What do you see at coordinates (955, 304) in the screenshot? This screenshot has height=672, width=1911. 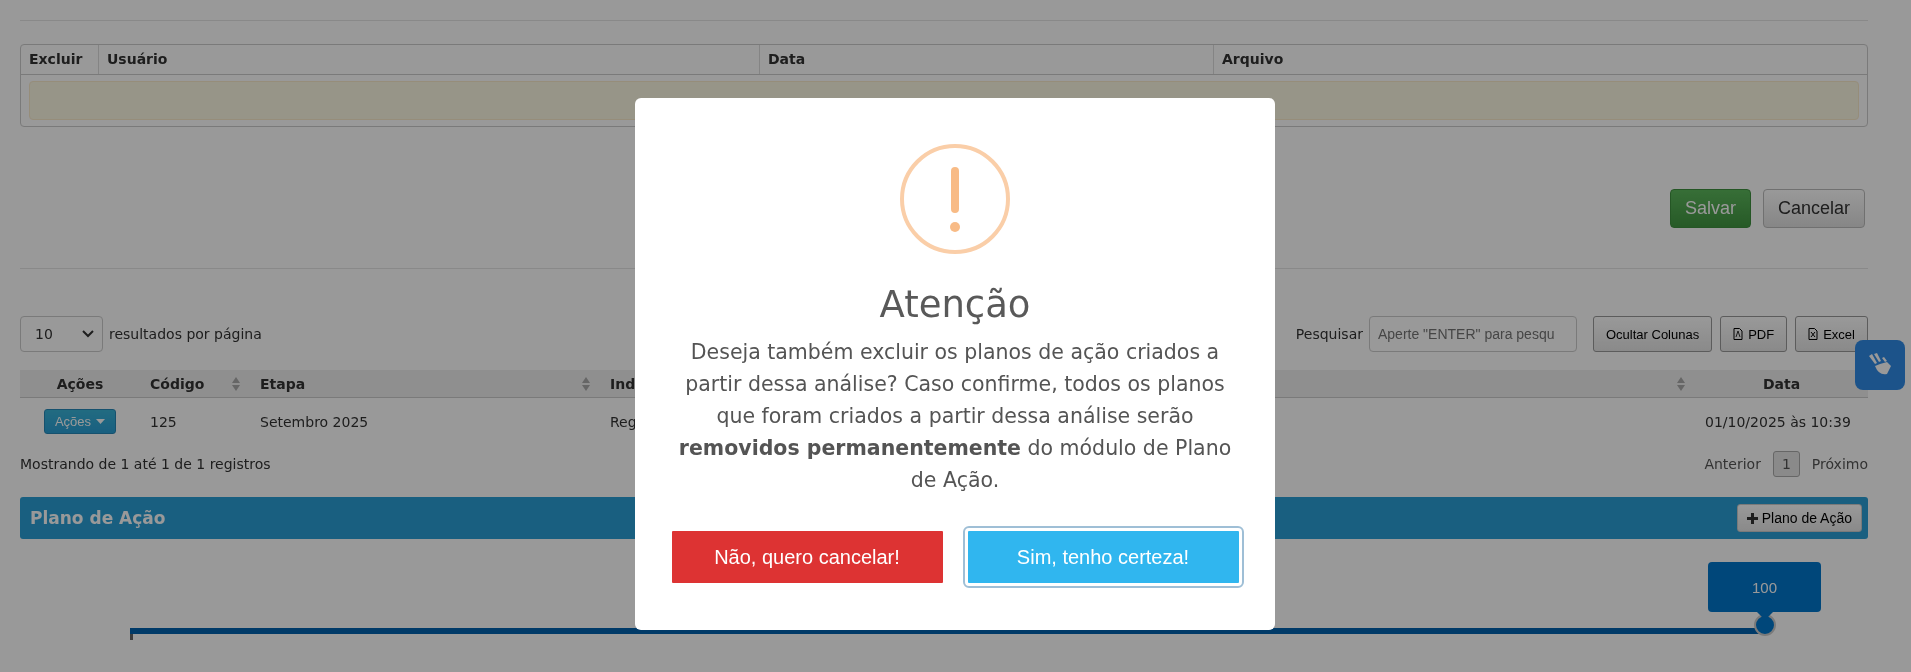 I see `dialog-title: Atenção` at bounding box center [955, 304].